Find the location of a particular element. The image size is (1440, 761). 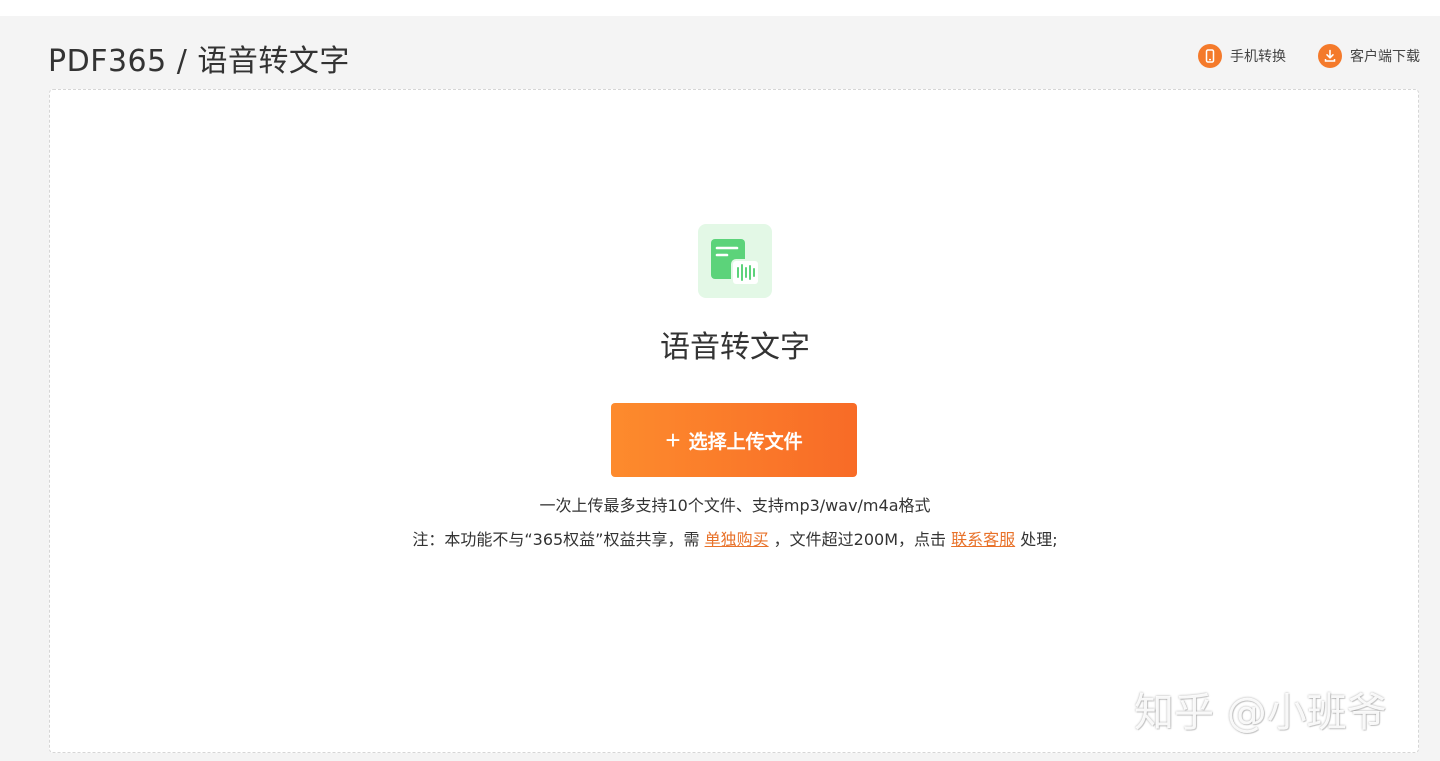

download-icon is located at coordinates (1330, 56).